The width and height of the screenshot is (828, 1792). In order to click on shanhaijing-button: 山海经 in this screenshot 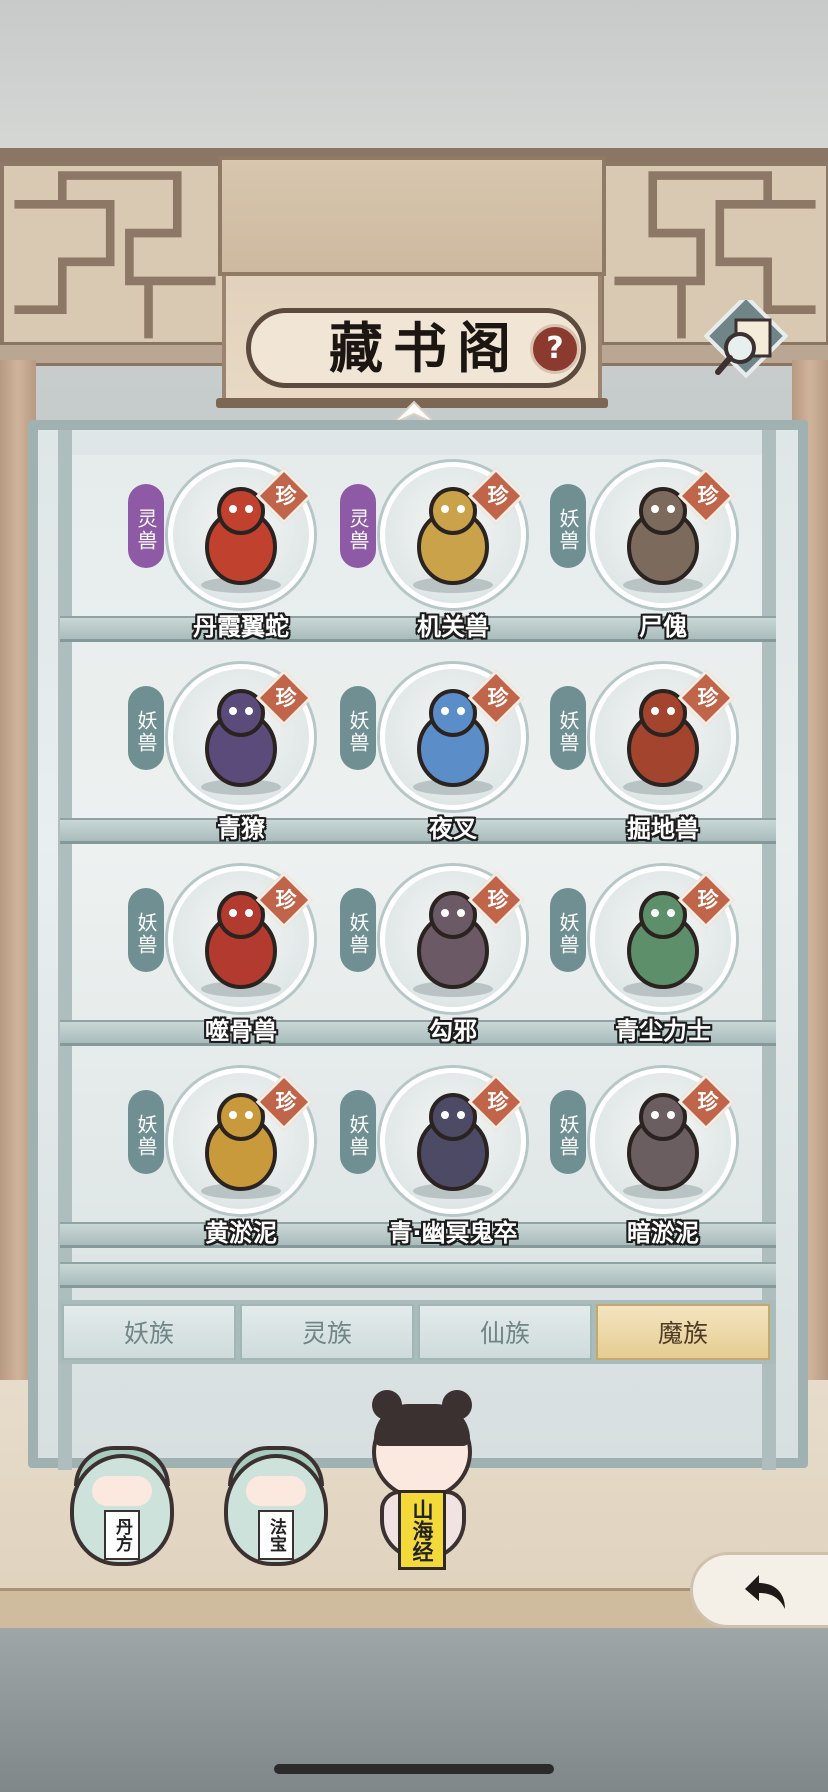, I will do `click(422, 1480)`.